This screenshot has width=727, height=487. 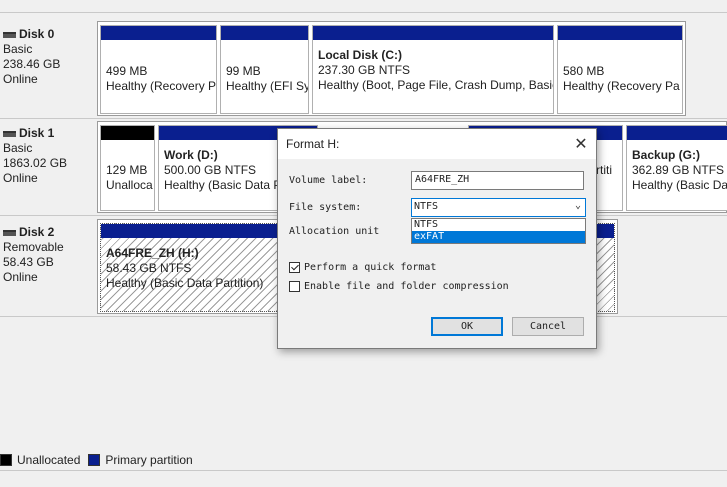 What do you see at coordinates (620, 69) in the screenshot?
I see `partition-recovery-2: 580 MB Healthy (Recovery Pa` at bounding box center [620, 69].